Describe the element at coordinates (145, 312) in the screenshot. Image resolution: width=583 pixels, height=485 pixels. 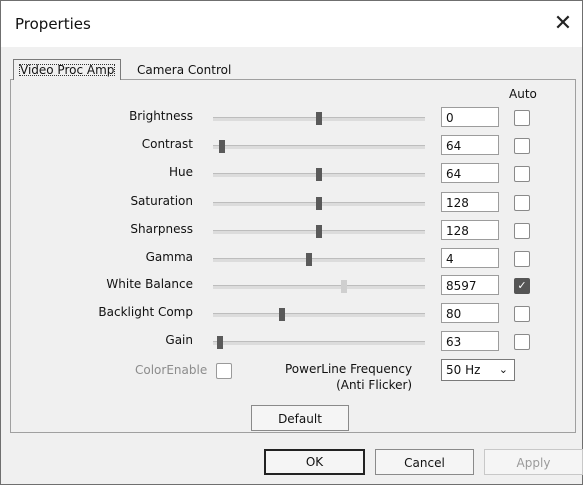
I see `backlight-comp-label: Backlight Comp` at that location.